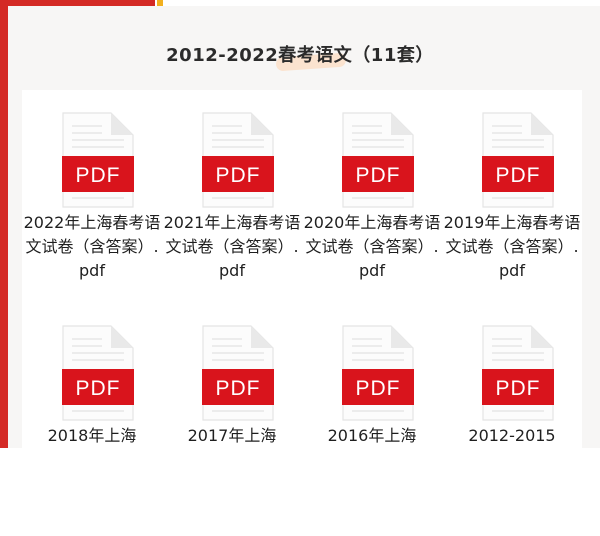  What do you see at coordinates (232, 246) in the screenshot?
I see `file-name: 2021年上海春考语文试卷（含答案）.pdf` at bounding box center [232, 246].